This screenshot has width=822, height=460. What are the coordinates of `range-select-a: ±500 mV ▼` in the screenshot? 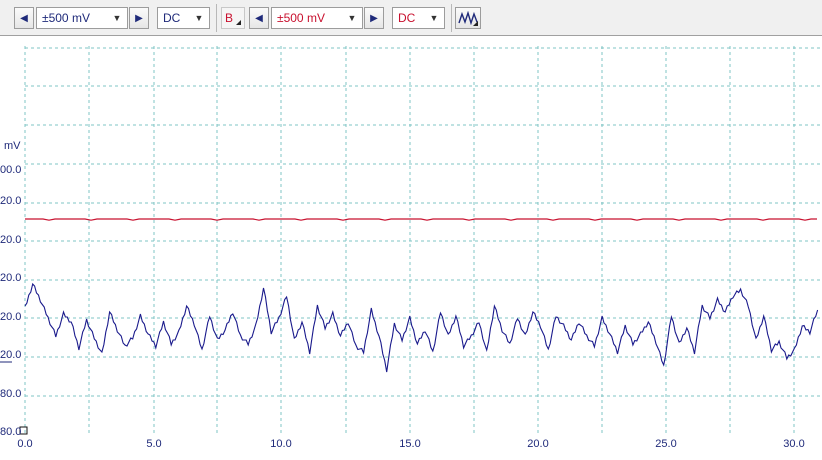 It's located at (82, 18).